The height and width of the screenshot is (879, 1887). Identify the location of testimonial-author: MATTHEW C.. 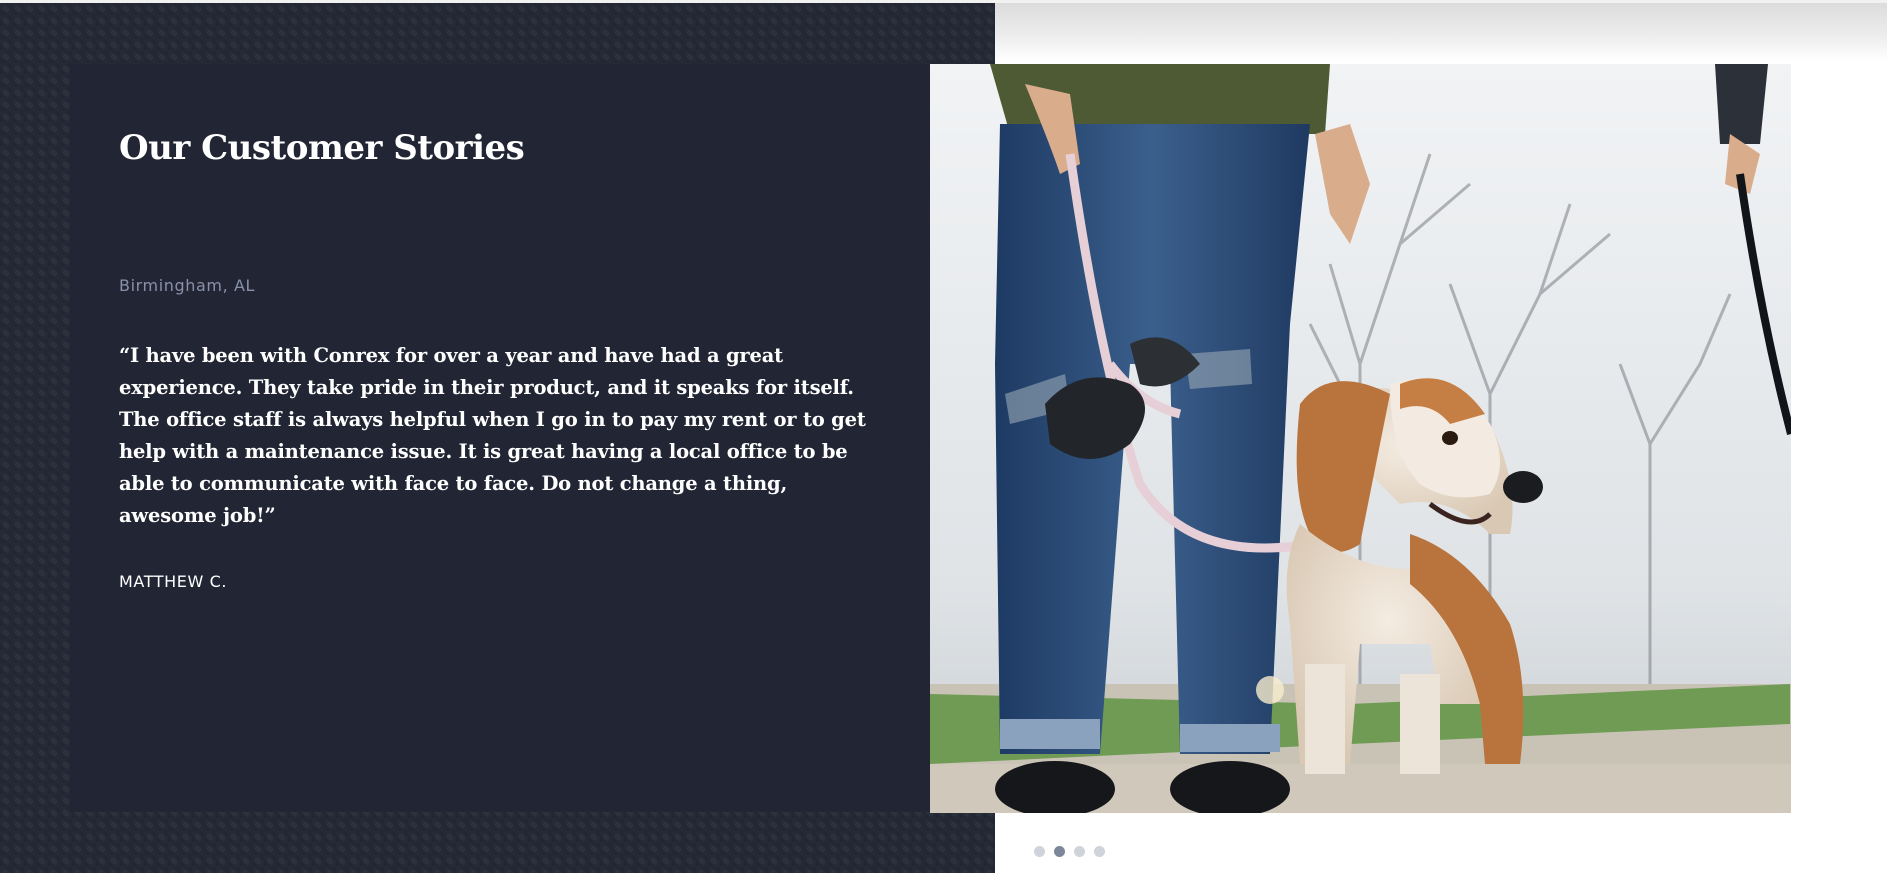
(173, 581).